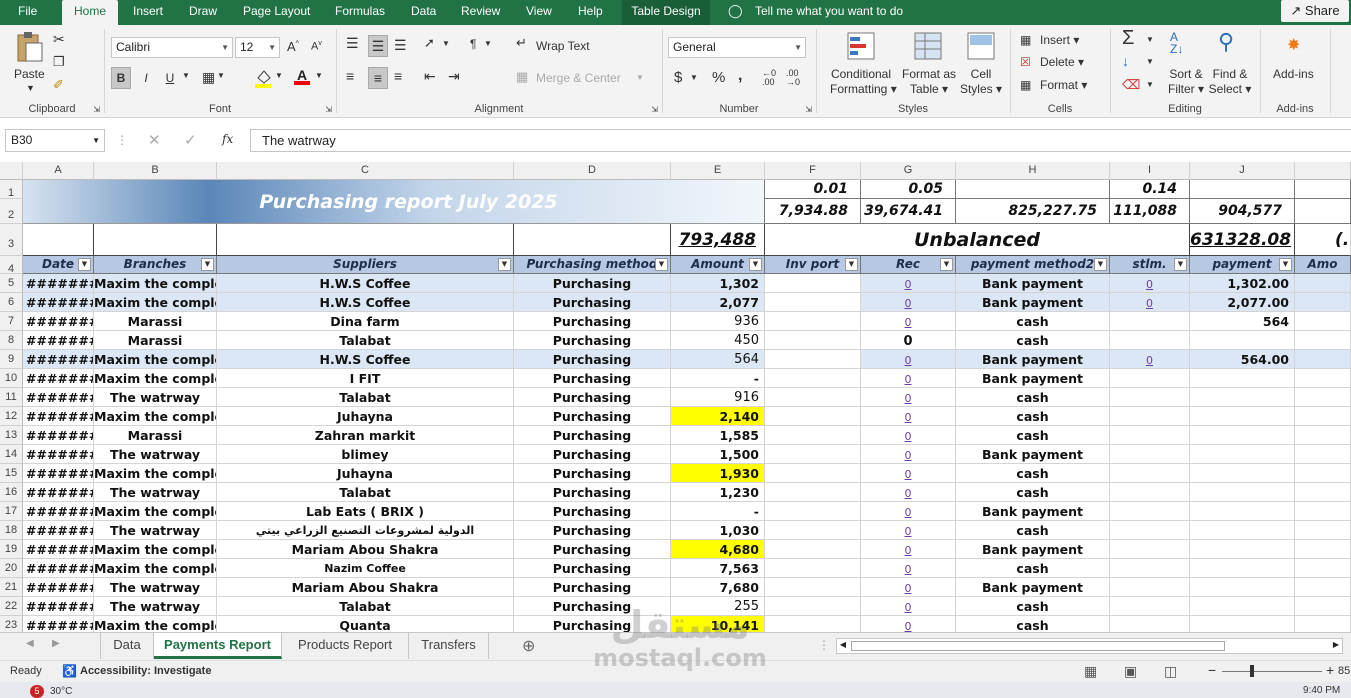 The width and height of the screenshot is (1351, 698). I want to click on scroll-right-icon: ▶, so click(56, 643).